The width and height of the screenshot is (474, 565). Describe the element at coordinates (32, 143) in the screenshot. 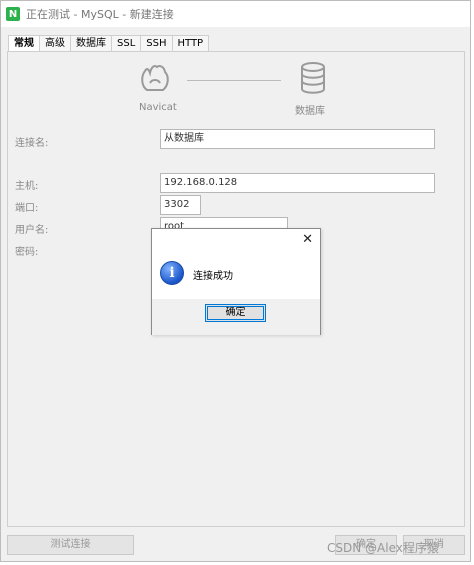

I see `connection-name-label: 连接名:` at that location.